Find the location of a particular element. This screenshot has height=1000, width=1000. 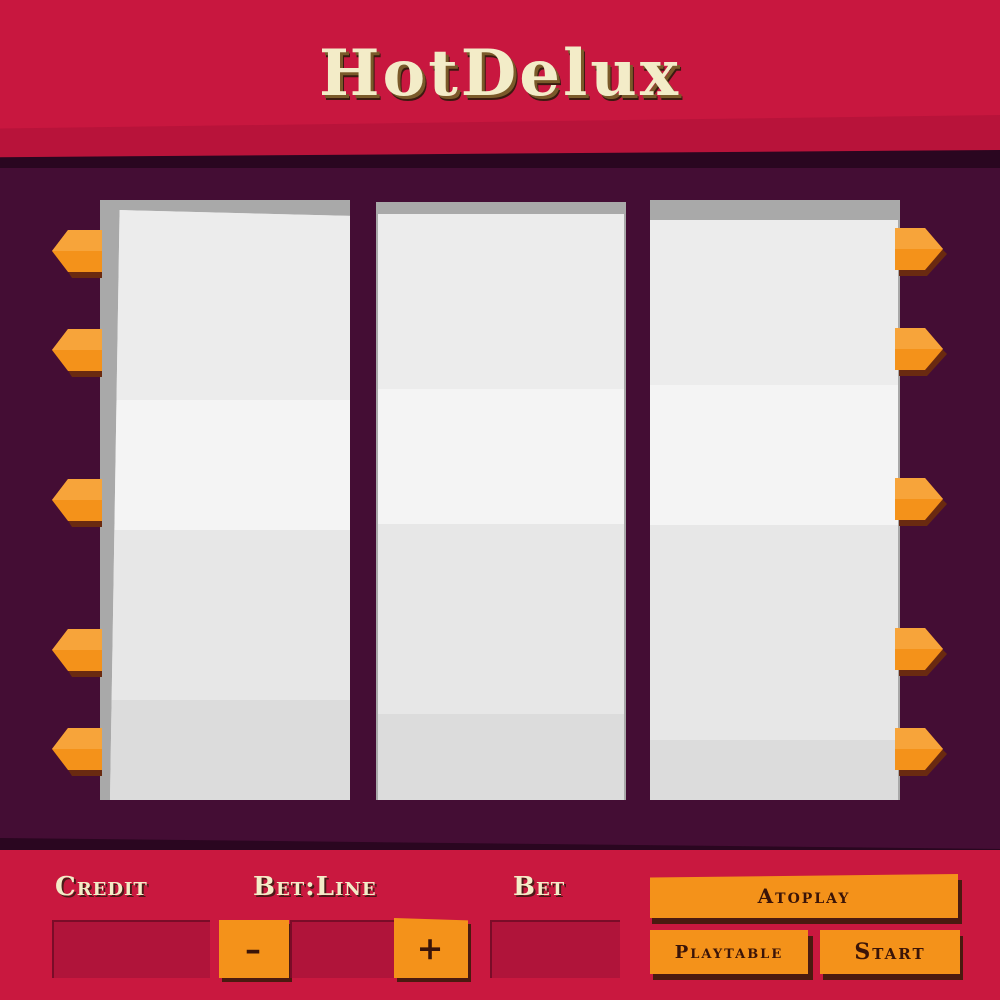

bet-line-minus-button: – is located at coordinates (254, 949).